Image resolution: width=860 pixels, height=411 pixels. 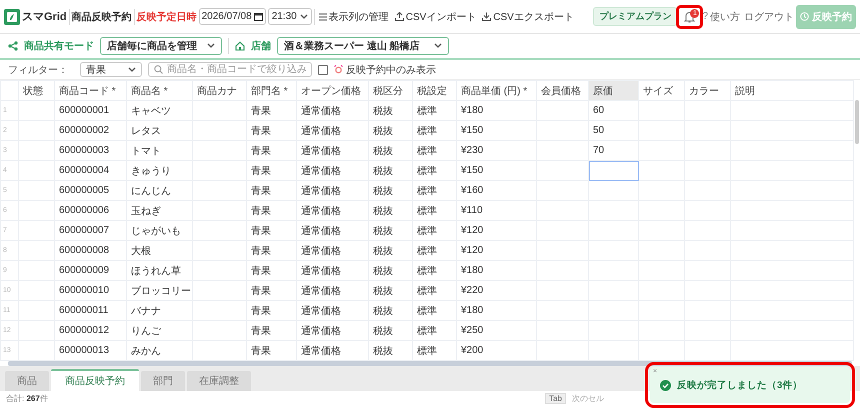 I want to click on column-header: 商品カナ, so click(x=219, y=90).